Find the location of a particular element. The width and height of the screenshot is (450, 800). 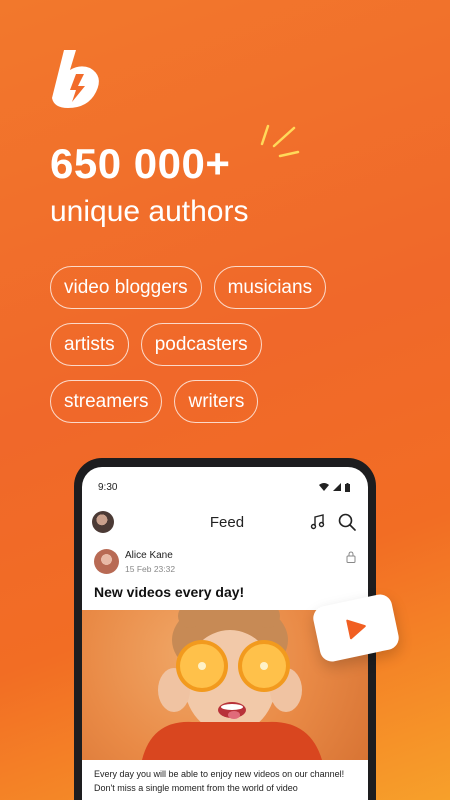

chip-musicians: musicians is located at coordinates (270, 287).